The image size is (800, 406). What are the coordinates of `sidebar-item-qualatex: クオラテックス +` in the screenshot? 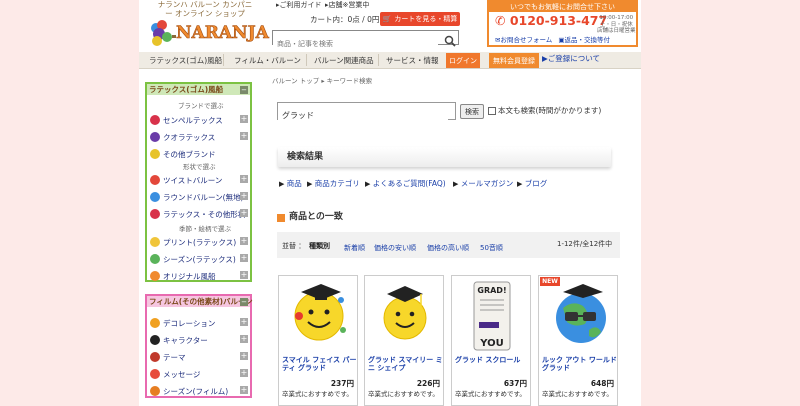 It's located at (199, 136).